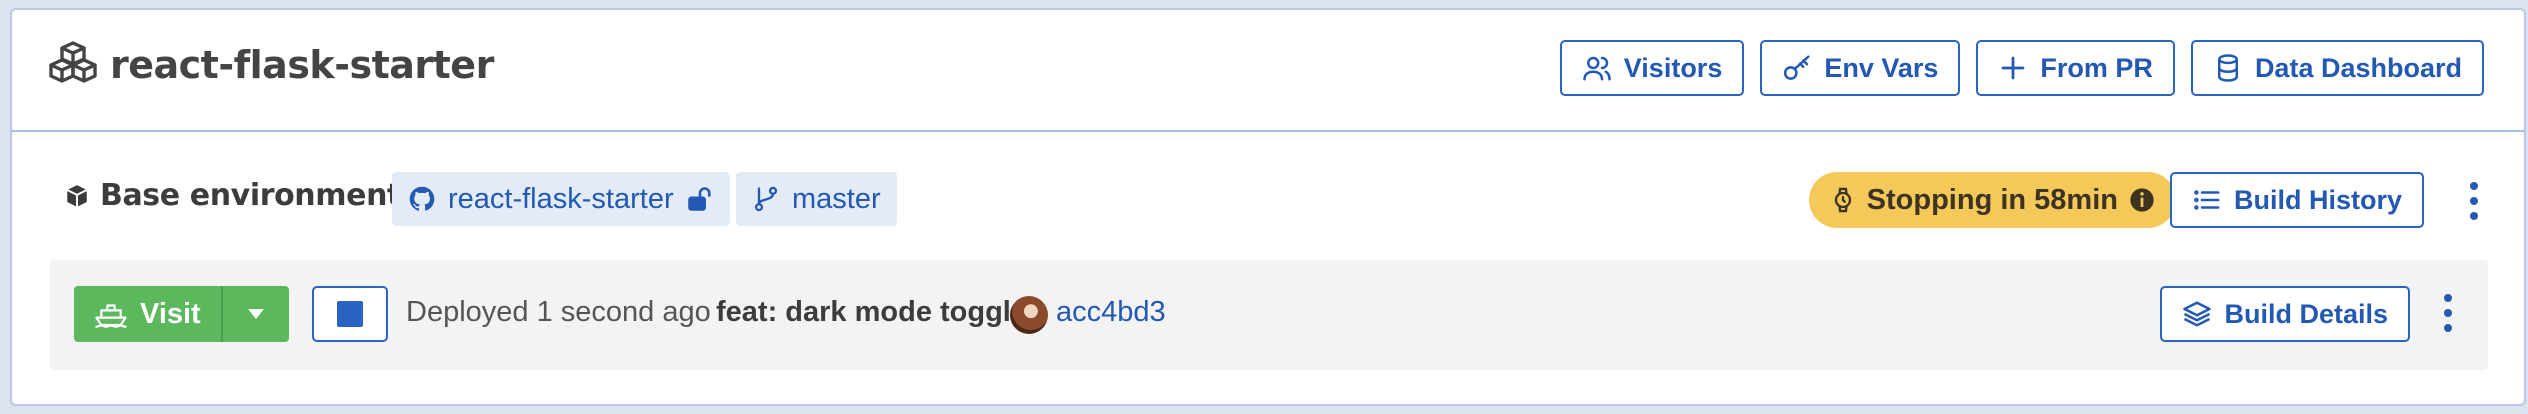 This screenshot has width=2528, height=414. Describe the element at coordinates (2096, 67) in the screenshot. I see `from-pr-label: From PR` at that location.